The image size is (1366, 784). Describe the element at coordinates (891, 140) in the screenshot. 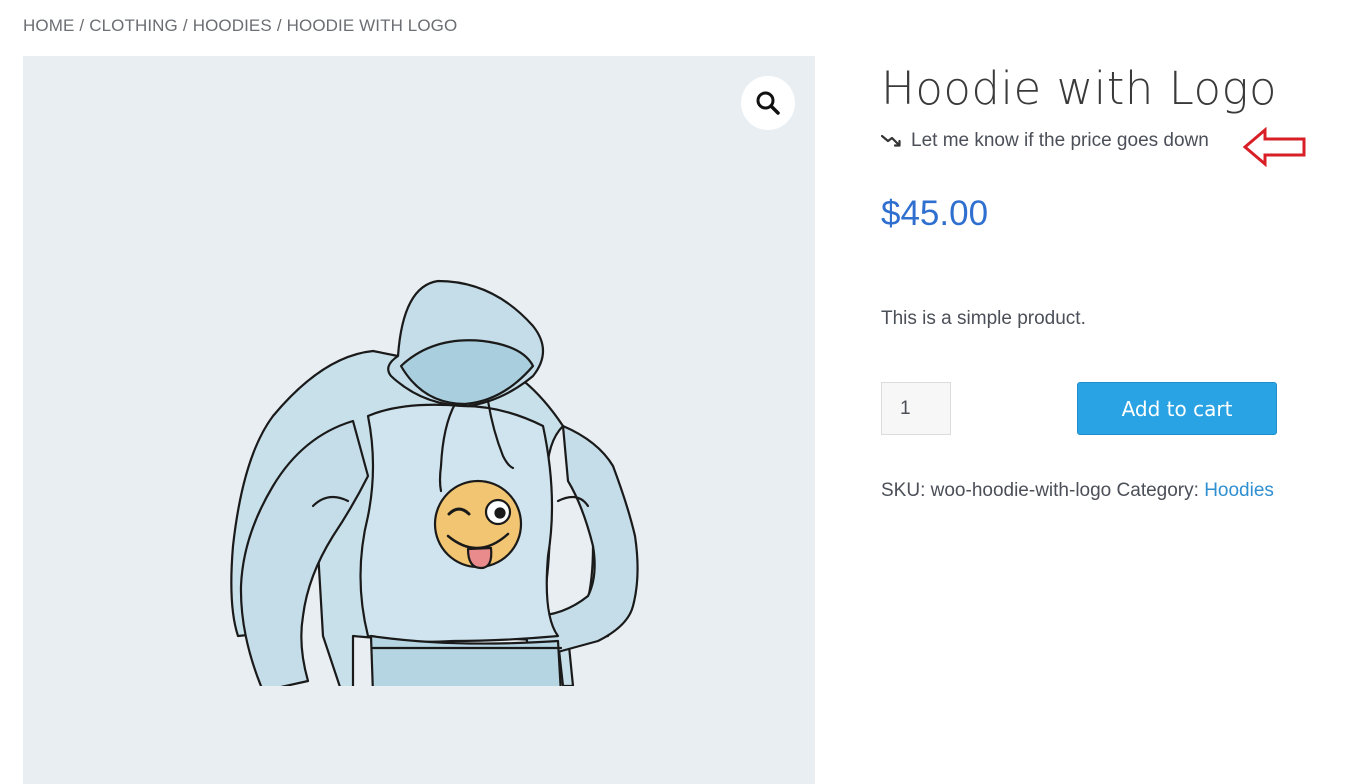

I see `trending-down-icon` at that location.